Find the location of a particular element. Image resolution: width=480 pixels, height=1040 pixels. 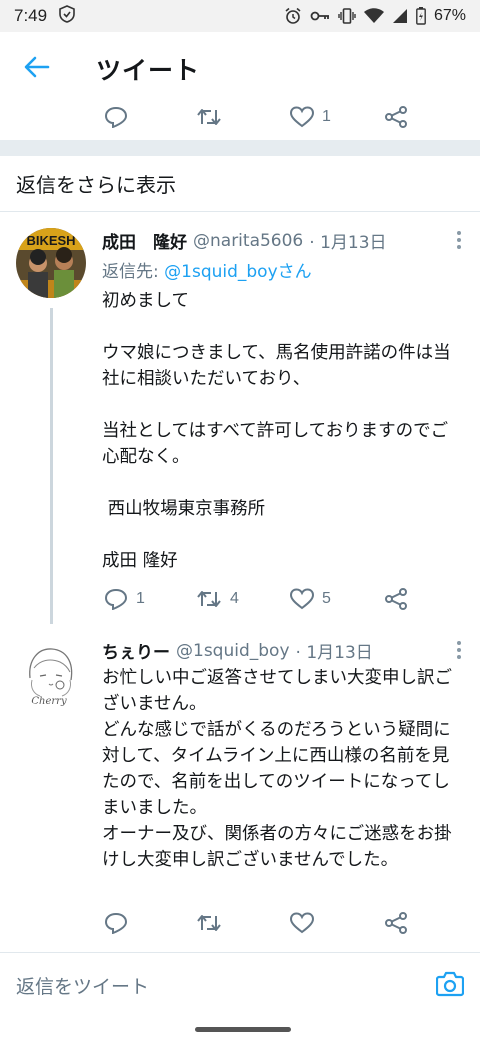

reply-to-line: 返信先: @1squid_boyさん is located at coordinates (283, 269).